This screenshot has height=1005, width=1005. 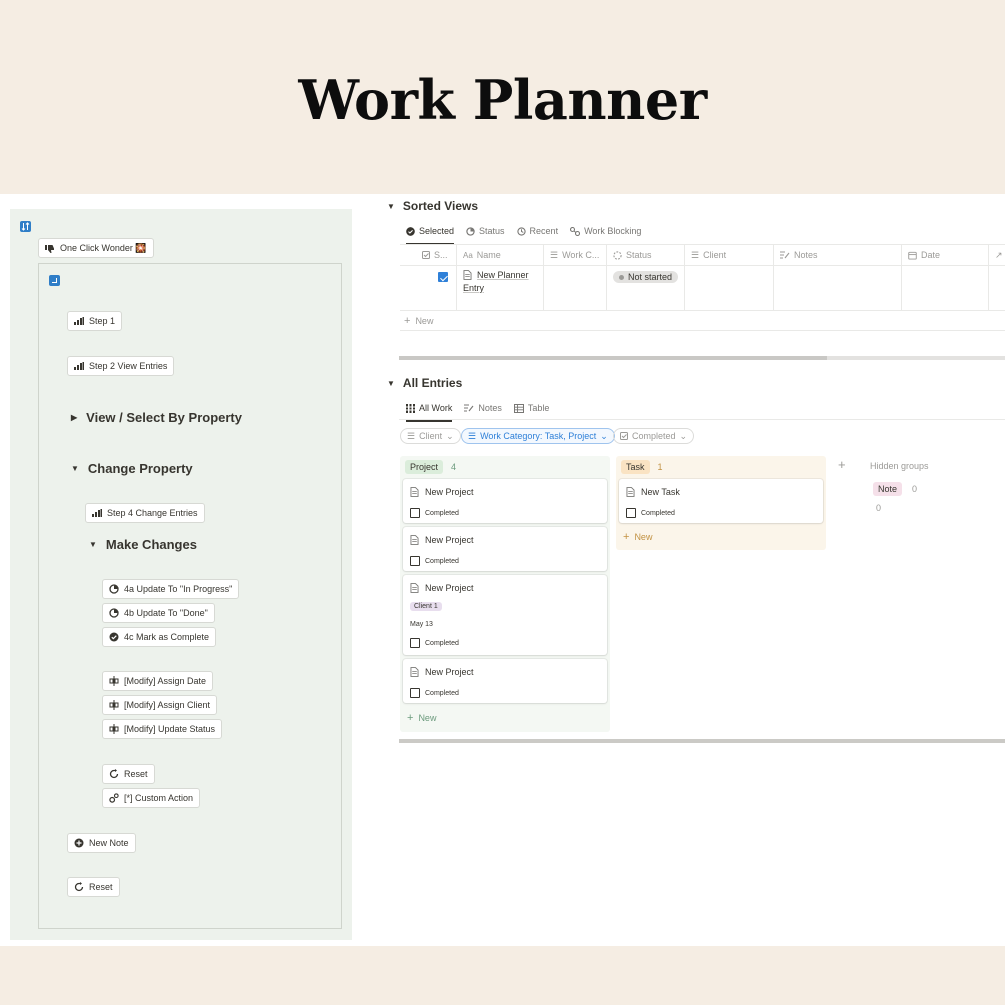 I want to click on tab-table: Table, so click(x=531, y=408).